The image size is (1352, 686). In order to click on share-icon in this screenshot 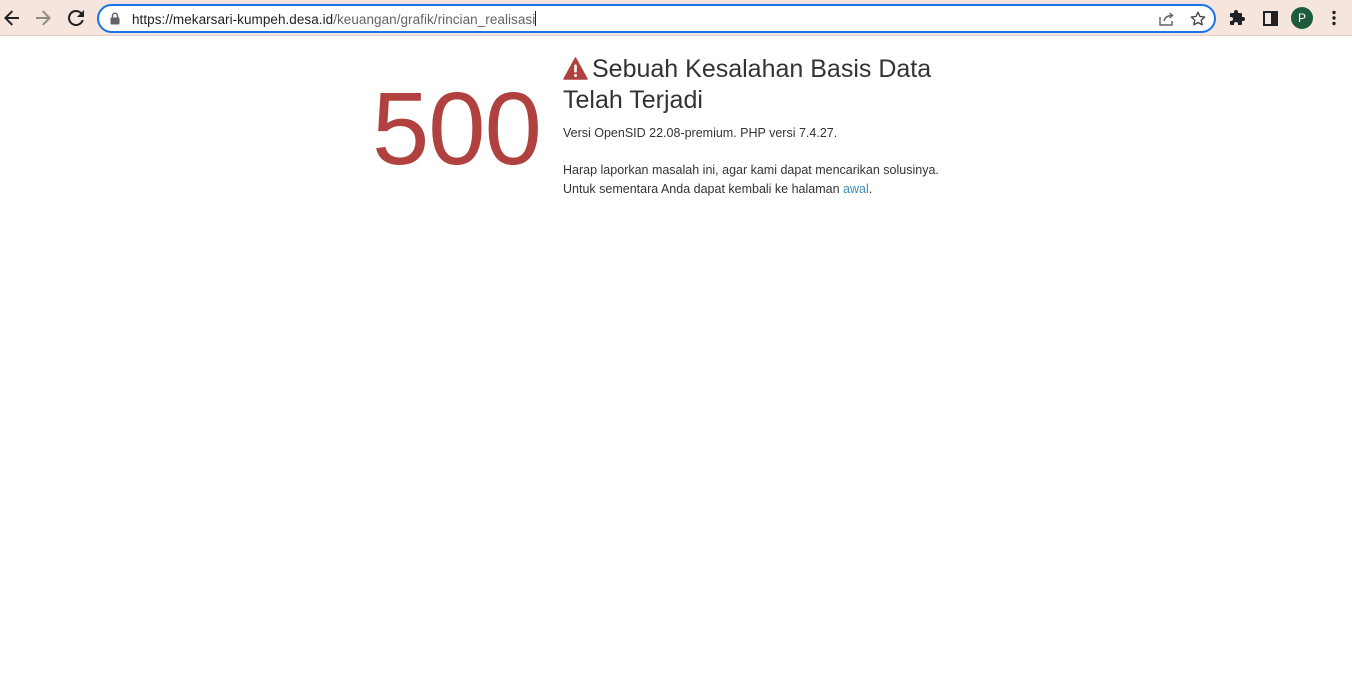, I will do `click(1166, 19)`.